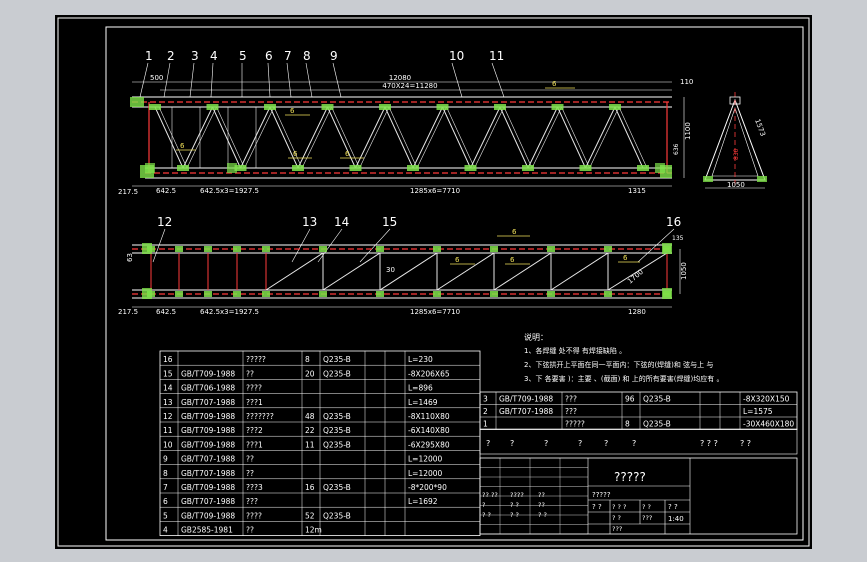  What do you see at coordinates (709, 443) in the screenshot?
I see `upper-header-cell: ? ? ?` at bounding box center [709, 443].